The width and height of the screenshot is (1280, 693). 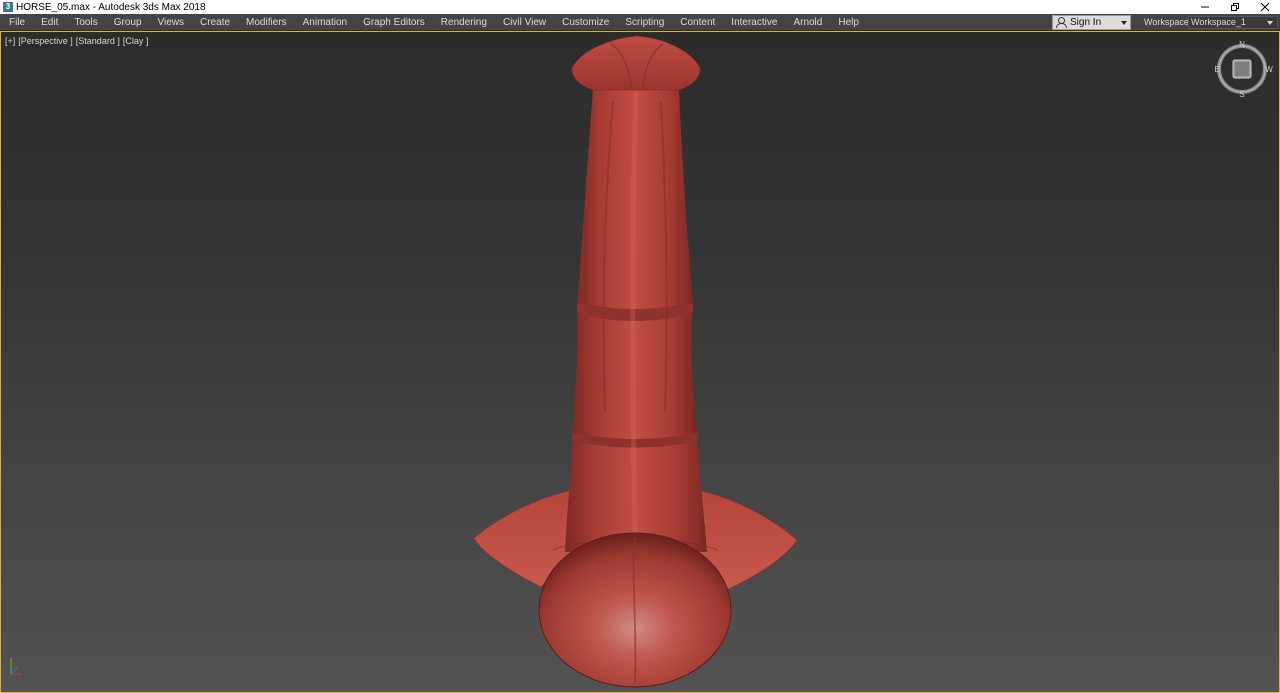 What do you see at coordinates (266, 22) in the screenshot?
I see `menu-modifiers: Modifiers` at bounding box center [266, 22].